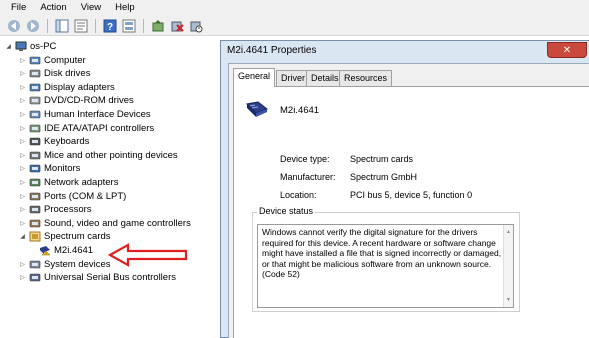 Image resolution: width=589 pixels, height=338 pixels. What do you see at coordinates (35, 169) in the screenshot?
I see `monitor-icon` at bounding box center [35, 169].